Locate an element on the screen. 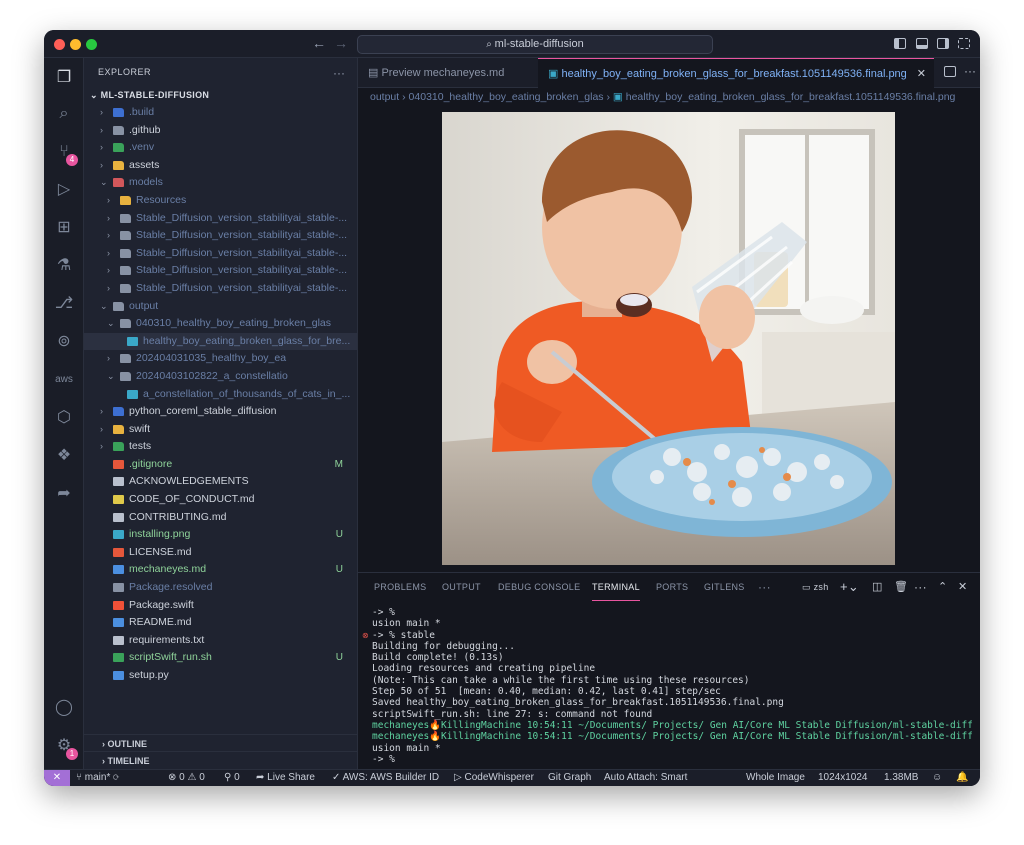 The height and width of the screenshot is (845, 1024). tab-problems: PROBLEMS is located at coordinates (400, 587).